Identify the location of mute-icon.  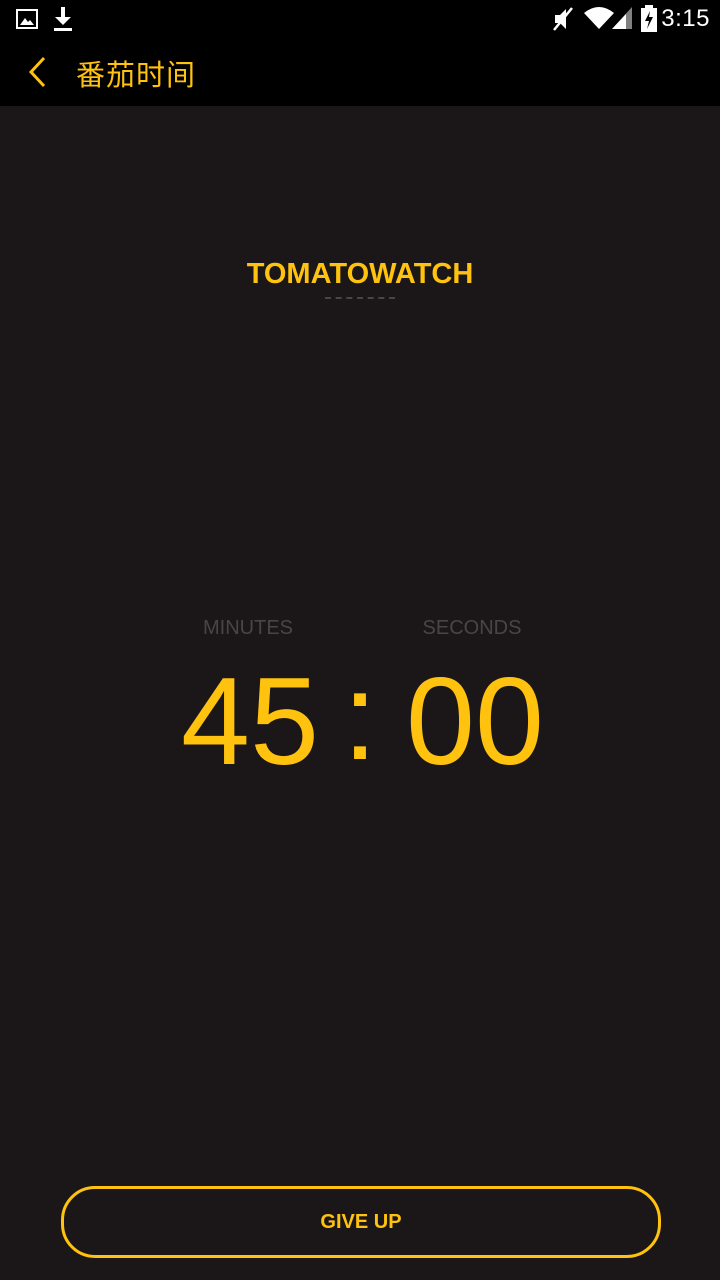
(563, 21).